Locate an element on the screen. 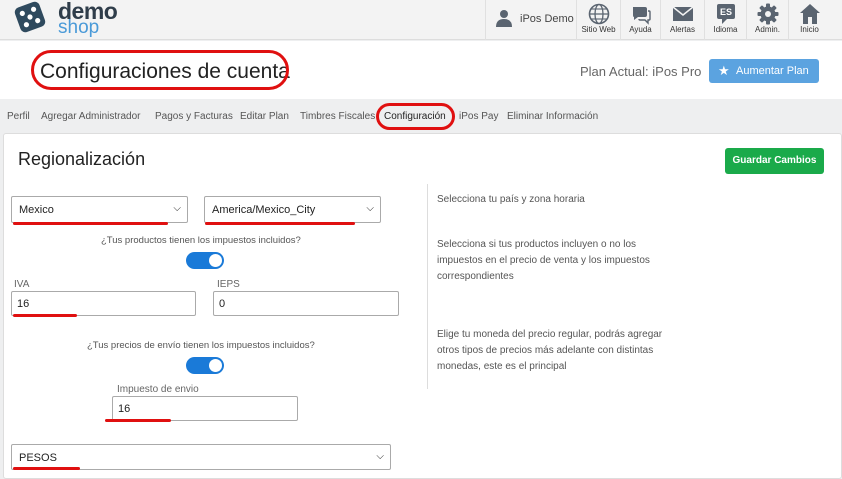  language-icon: ES is located at coordinates (725, 14).